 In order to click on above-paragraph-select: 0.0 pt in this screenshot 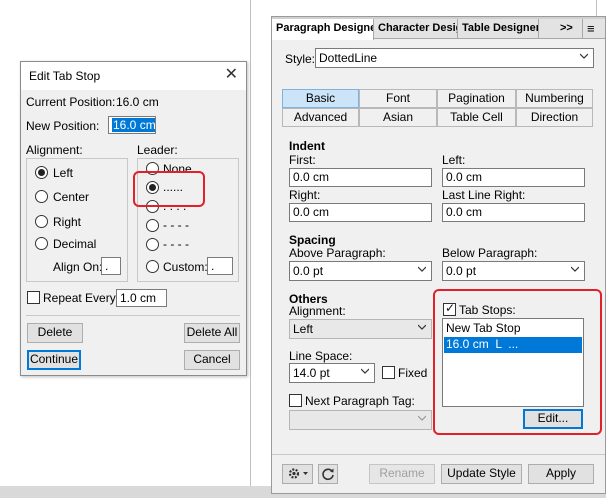, I will do `click(360, 271)`.